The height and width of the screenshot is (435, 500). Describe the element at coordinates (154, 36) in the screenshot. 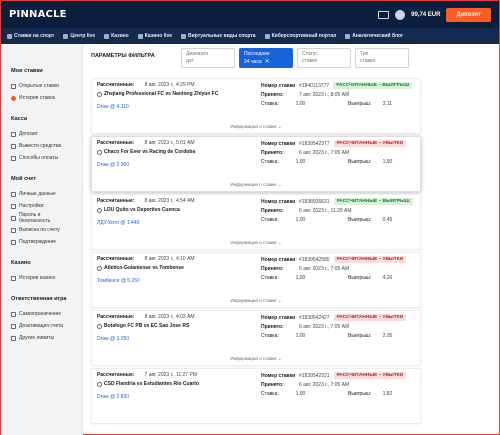

I see `nav-item-casino-live: Казино live` at that location.